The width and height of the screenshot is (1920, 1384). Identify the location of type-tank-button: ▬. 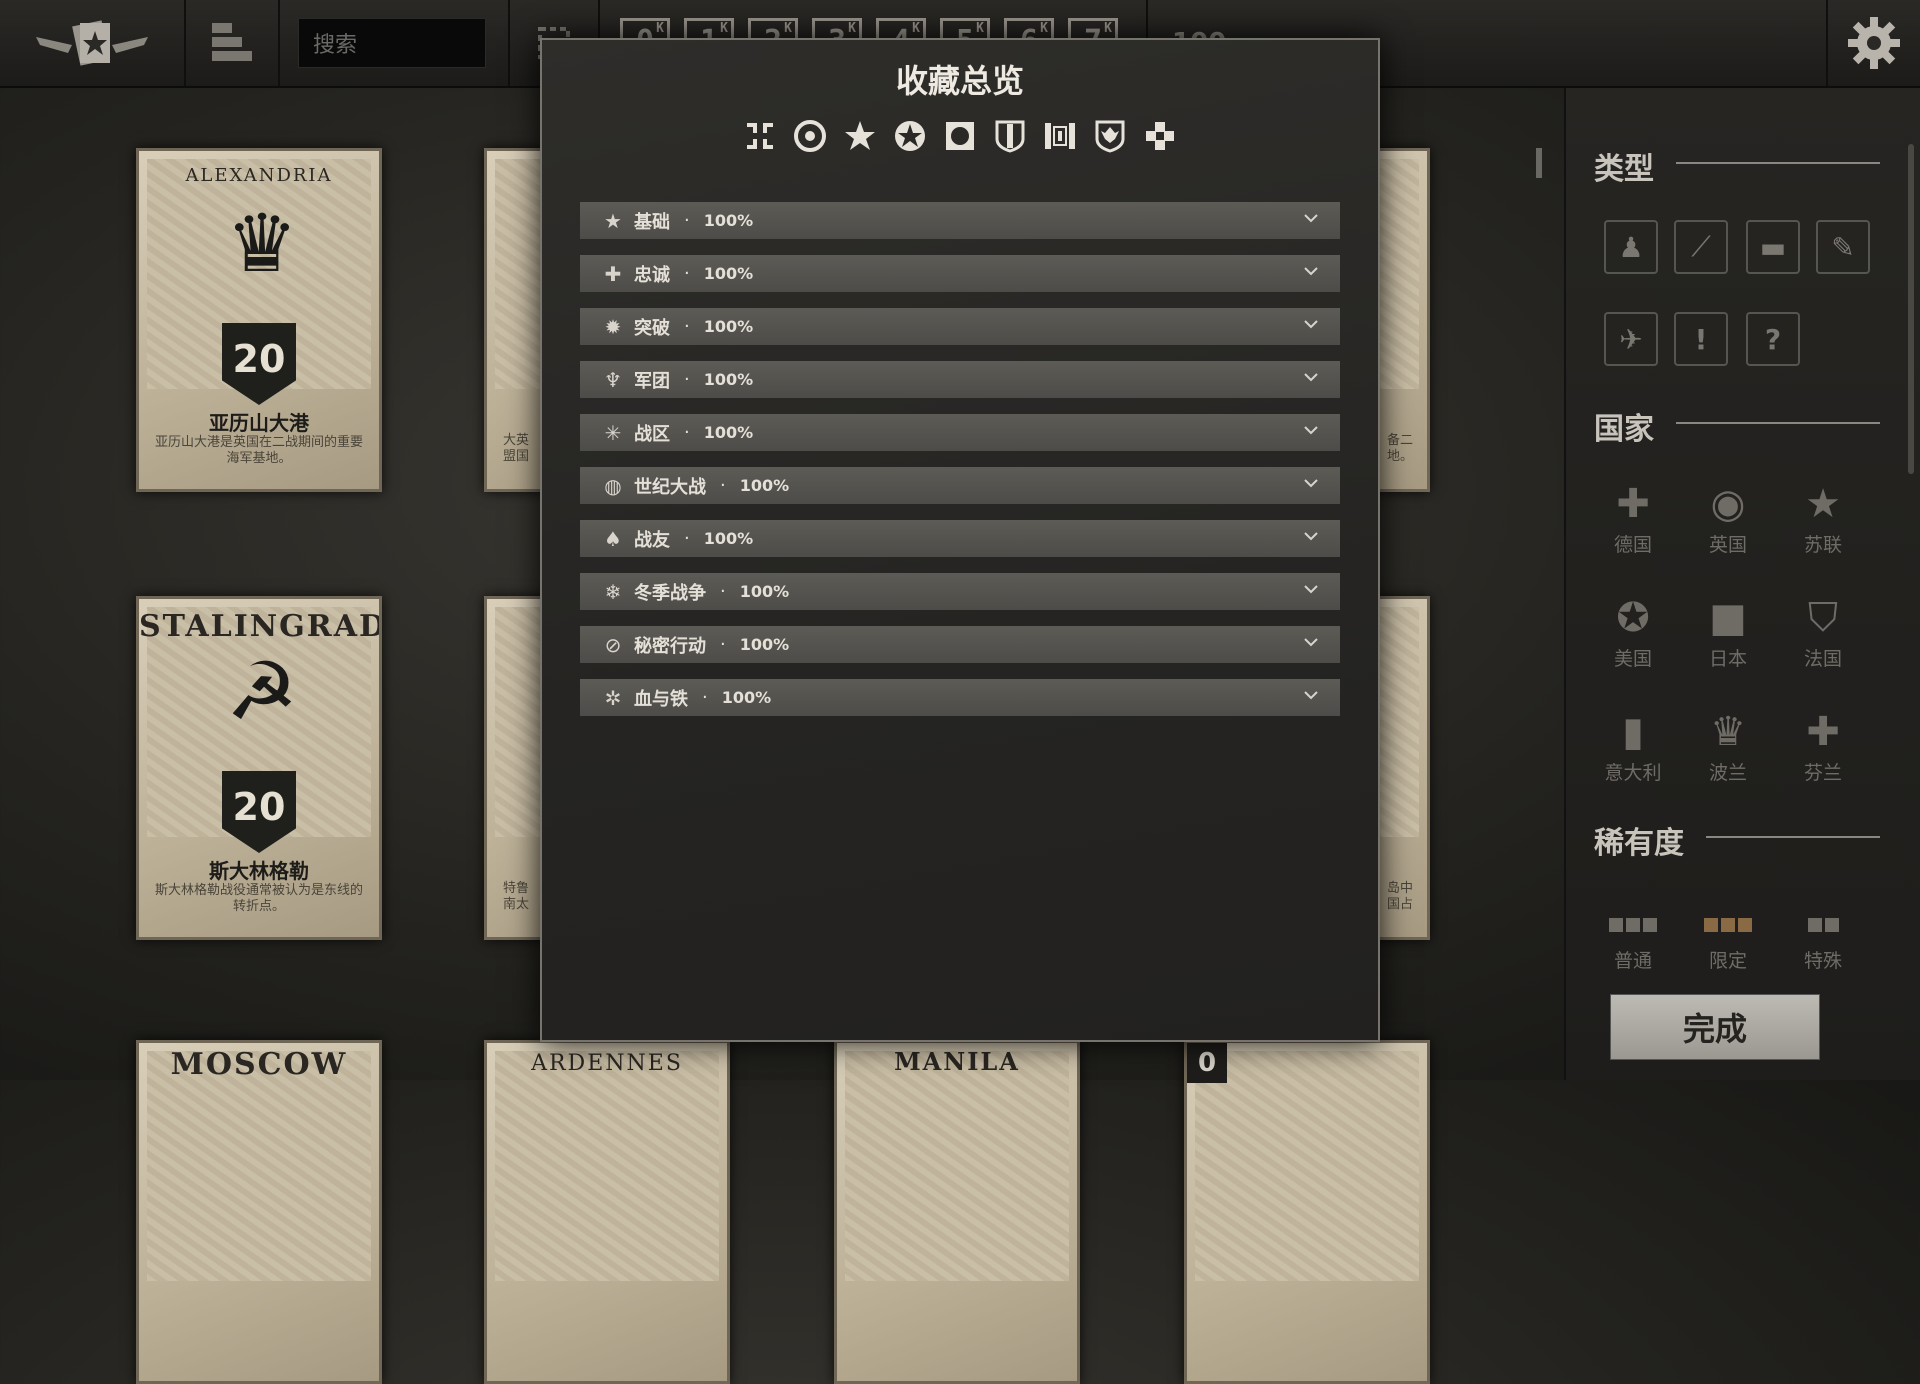
(1773, 247).